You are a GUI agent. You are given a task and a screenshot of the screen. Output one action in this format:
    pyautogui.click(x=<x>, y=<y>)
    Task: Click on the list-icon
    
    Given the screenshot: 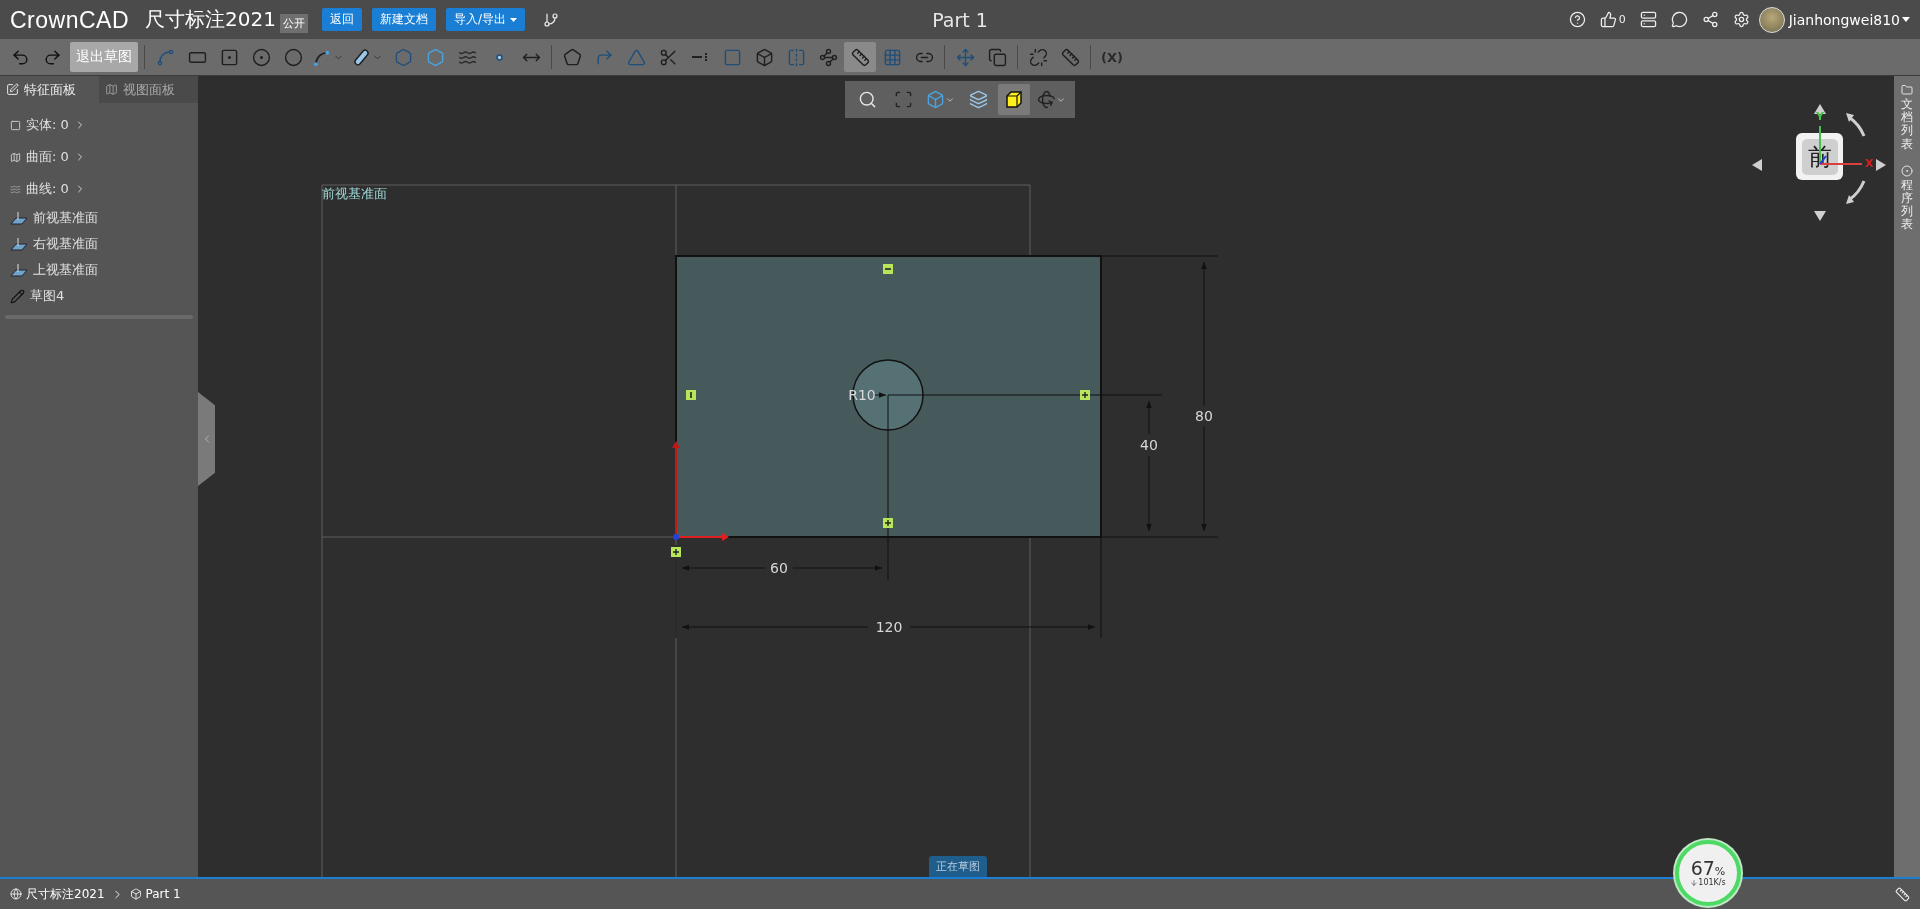 What is the action you would take?
    pyautogui.click(x=1648, y=19)
    